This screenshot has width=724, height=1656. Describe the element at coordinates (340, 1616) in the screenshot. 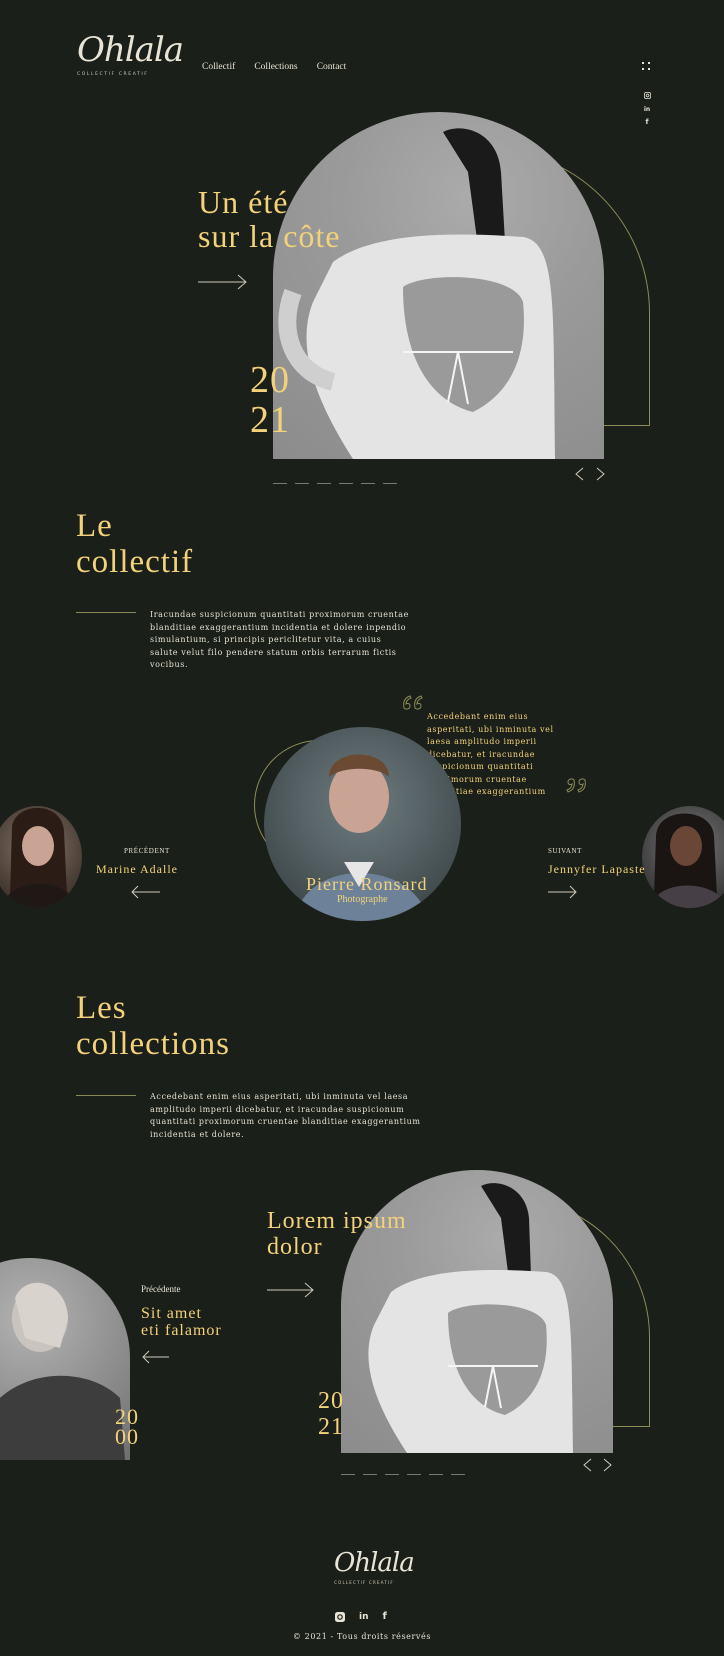

I see `footer-instagram-icon` at that location.